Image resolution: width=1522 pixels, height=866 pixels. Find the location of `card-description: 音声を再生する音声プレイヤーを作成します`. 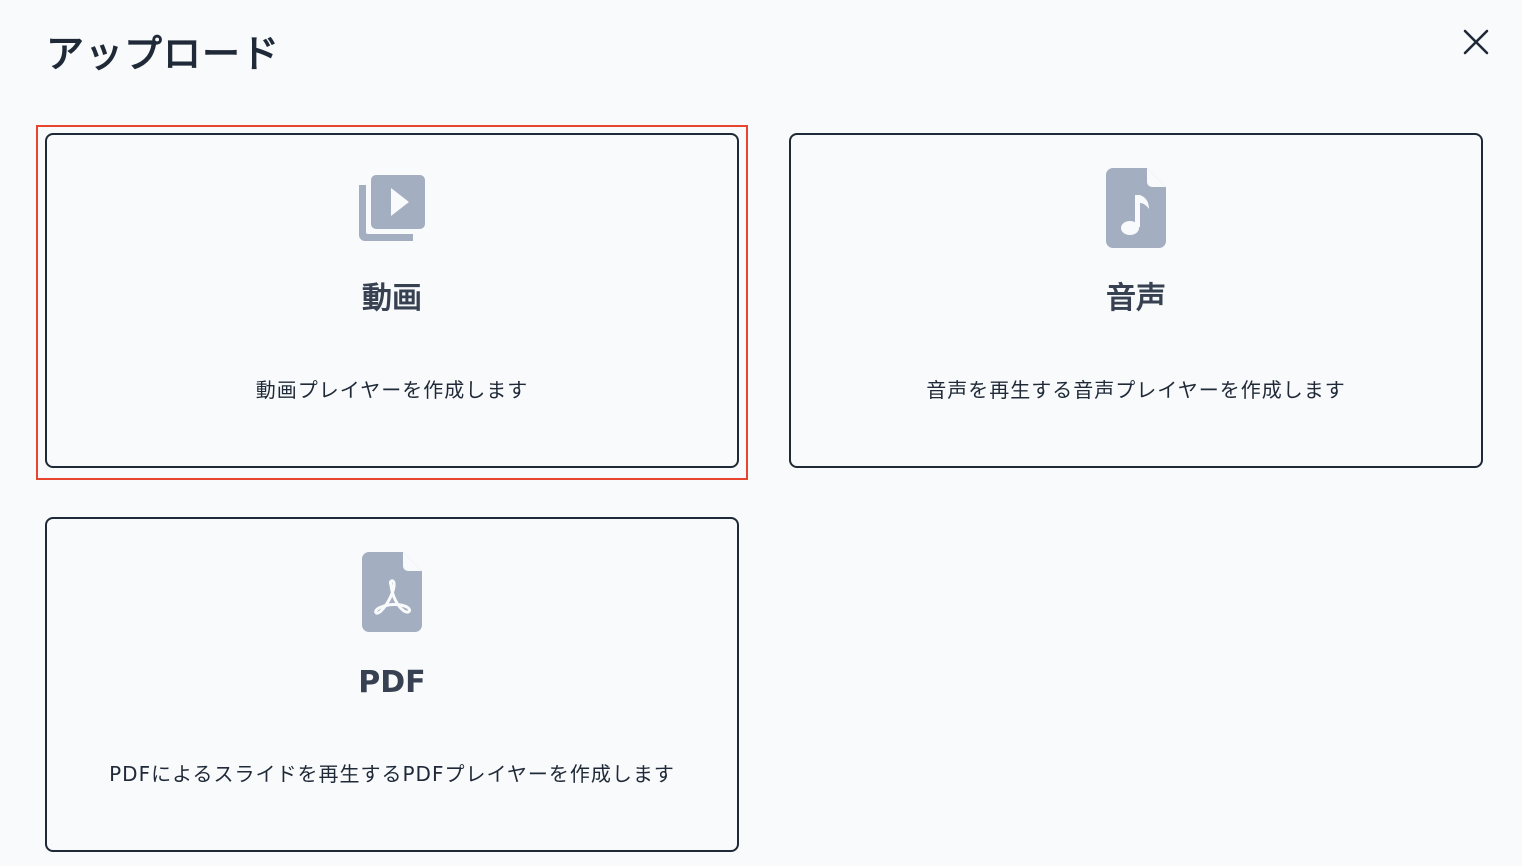

card-description: 音声を再生する音声プレイヤーを作成します is located at coordinates (1136, 390).